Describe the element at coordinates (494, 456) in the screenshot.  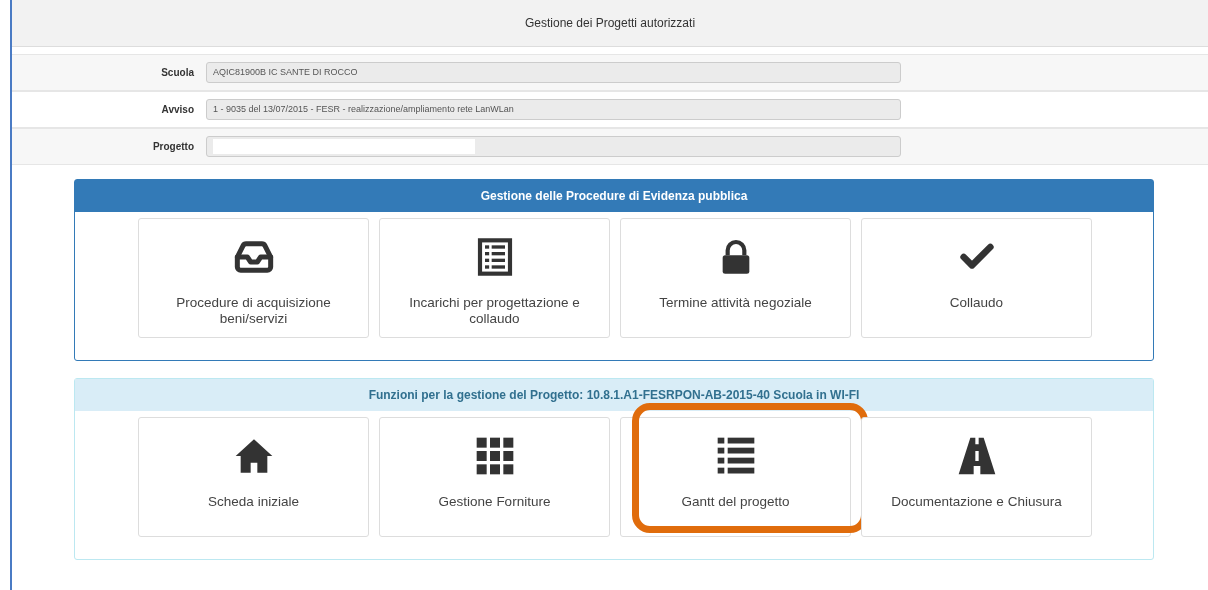
I see `grid-icon` at that location.